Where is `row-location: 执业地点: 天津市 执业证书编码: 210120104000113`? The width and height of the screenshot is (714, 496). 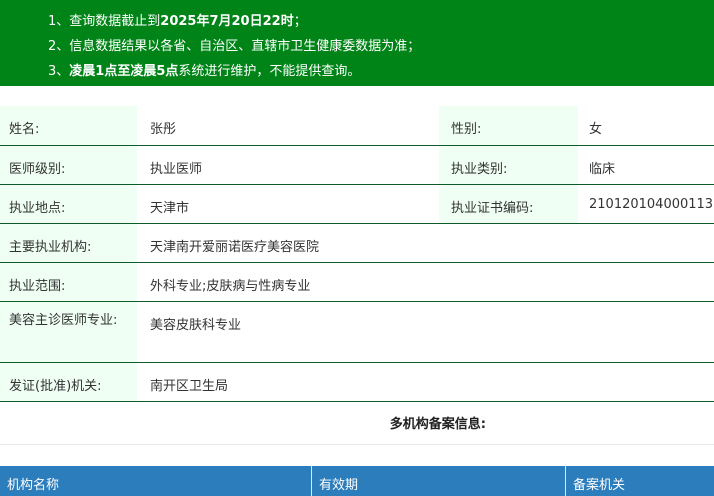
row-location: 执业地点: 天津市 执业证书编码: 210120104000113 is located at coordinates (357, 204).